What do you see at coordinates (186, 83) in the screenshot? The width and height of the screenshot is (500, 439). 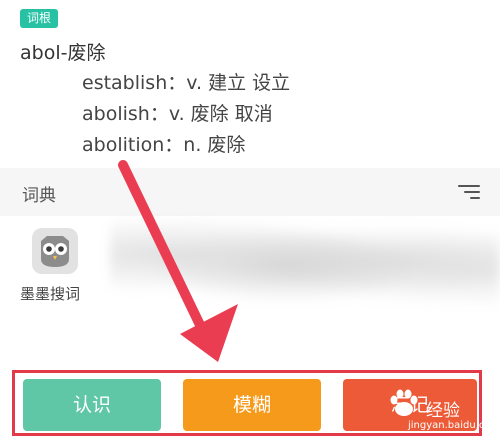 I see `derived-word-item: establish：v. 建立 设立` at bounding box center [186, 83].